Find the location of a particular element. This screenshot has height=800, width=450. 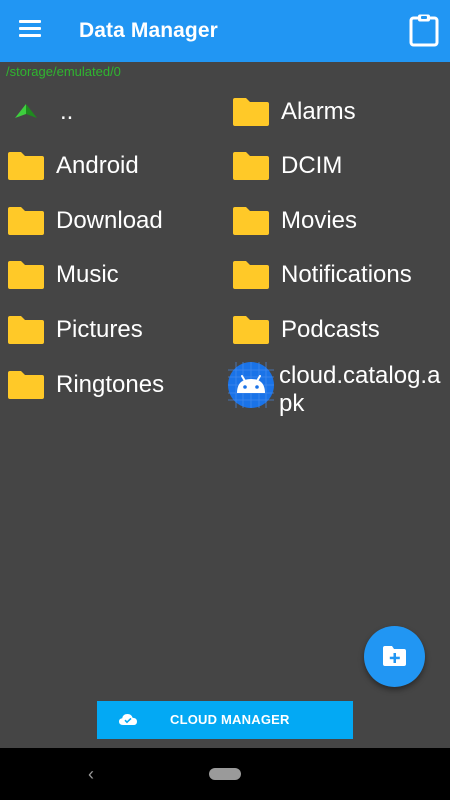

item-label: Music is located at coordinates (87, 274).